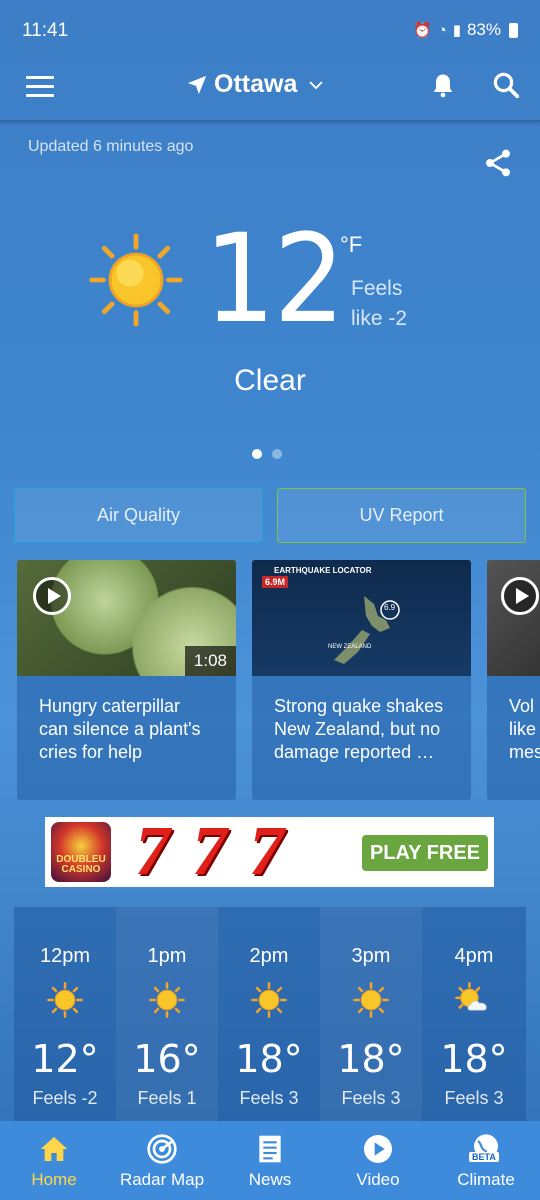  Describe the element at coordinates (513, 30) in the screenshot. I see `battery-icon` at that location.